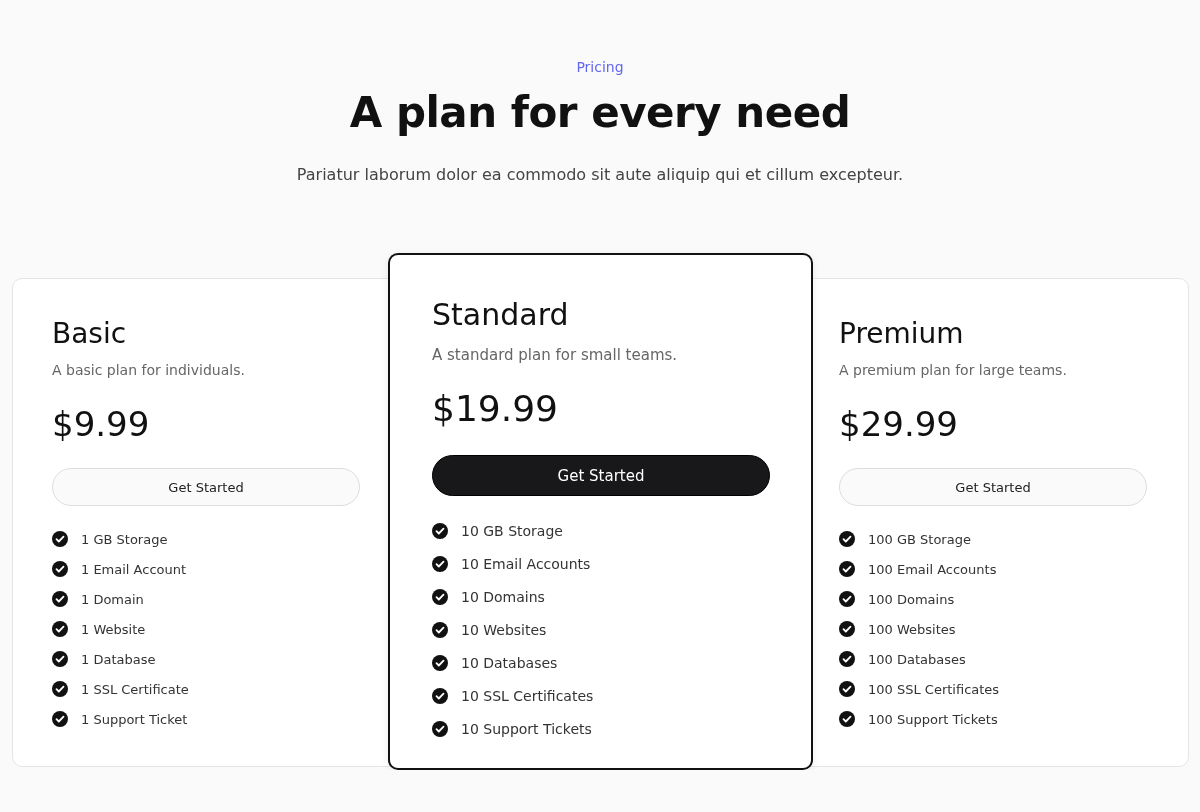 This screenshot has width=1200, height=812. Describe the element at coordinates (134, 569) in the screenshot. I see `feature-item: 1 Email Account` at that location.